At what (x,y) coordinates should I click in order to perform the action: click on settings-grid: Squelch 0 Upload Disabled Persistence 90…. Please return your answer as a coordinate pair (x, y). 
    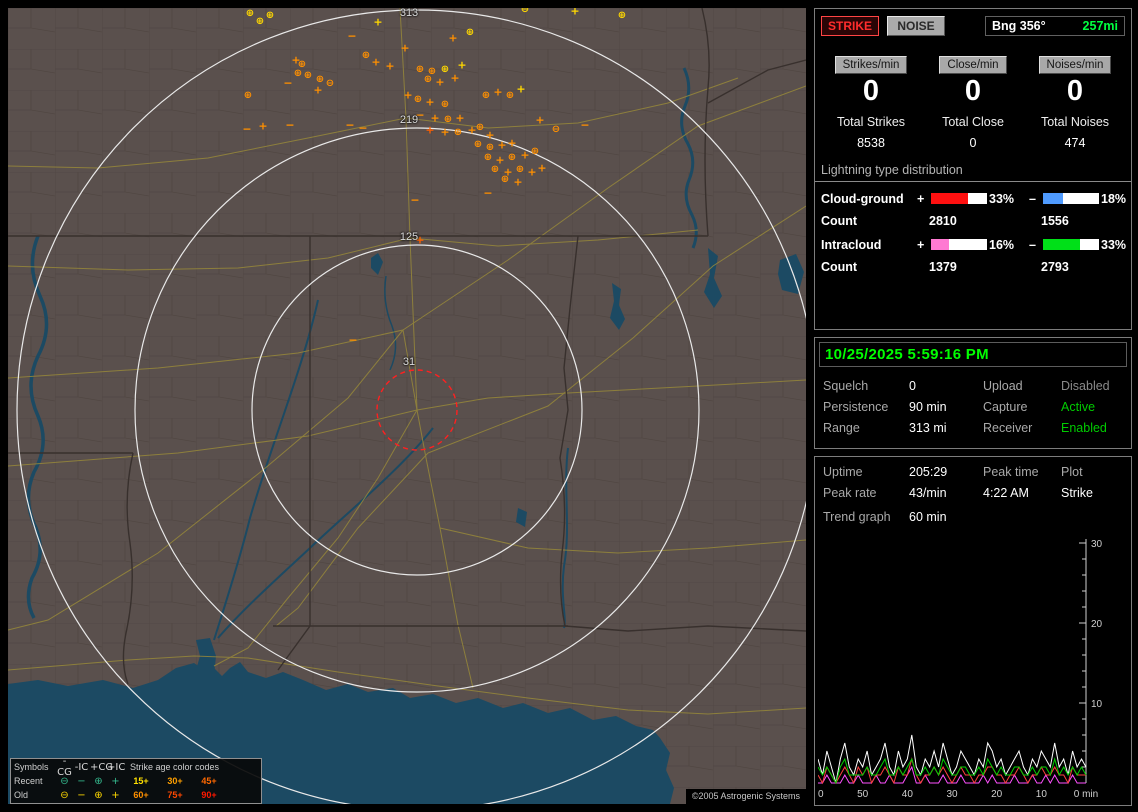
    Looking at the image, I should click on (973, 403).